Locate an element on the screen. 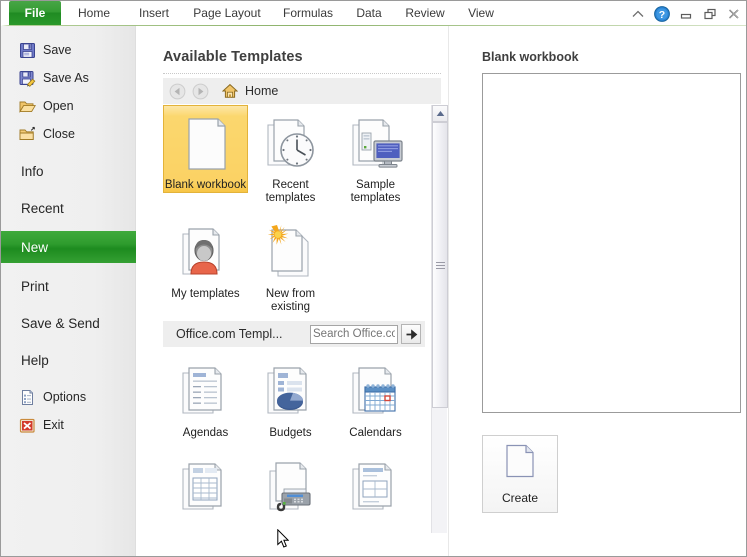 This screenshot has width=747, height=557. template-recent-templates-label: Recent templates is located at coordinates (290, 191).